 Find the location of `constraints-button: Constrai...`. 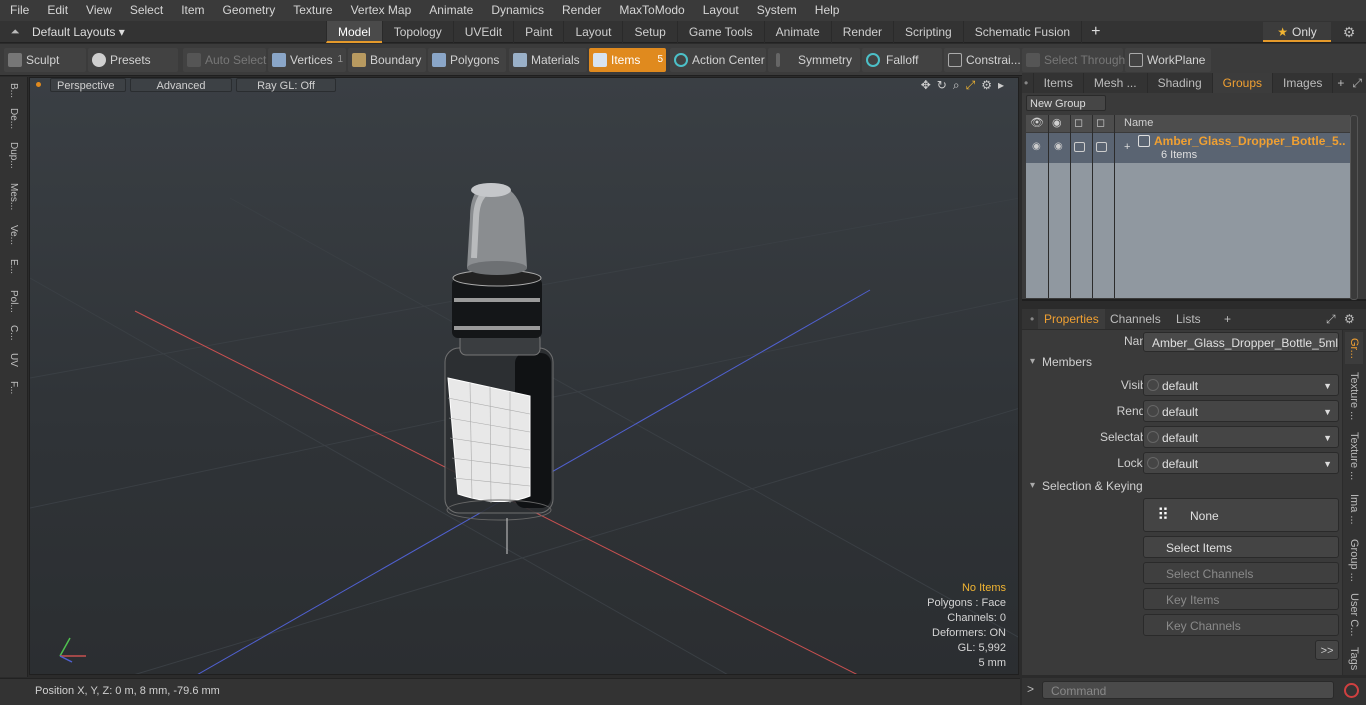

constraints-button: Constrai... is located at coordinates (982, 60).